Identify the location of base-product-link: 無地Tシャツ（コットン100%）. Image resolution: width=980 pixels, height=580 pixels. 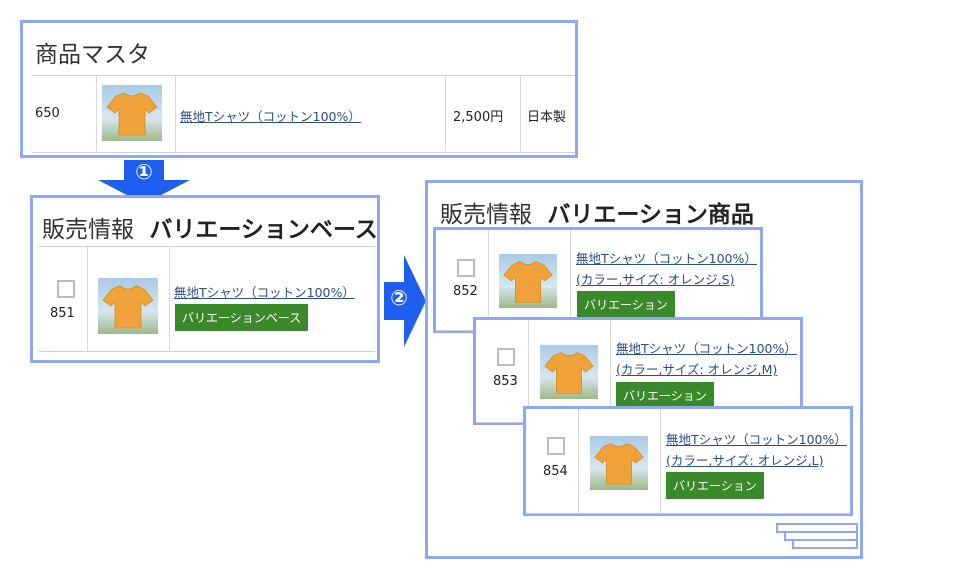
(264, 291).